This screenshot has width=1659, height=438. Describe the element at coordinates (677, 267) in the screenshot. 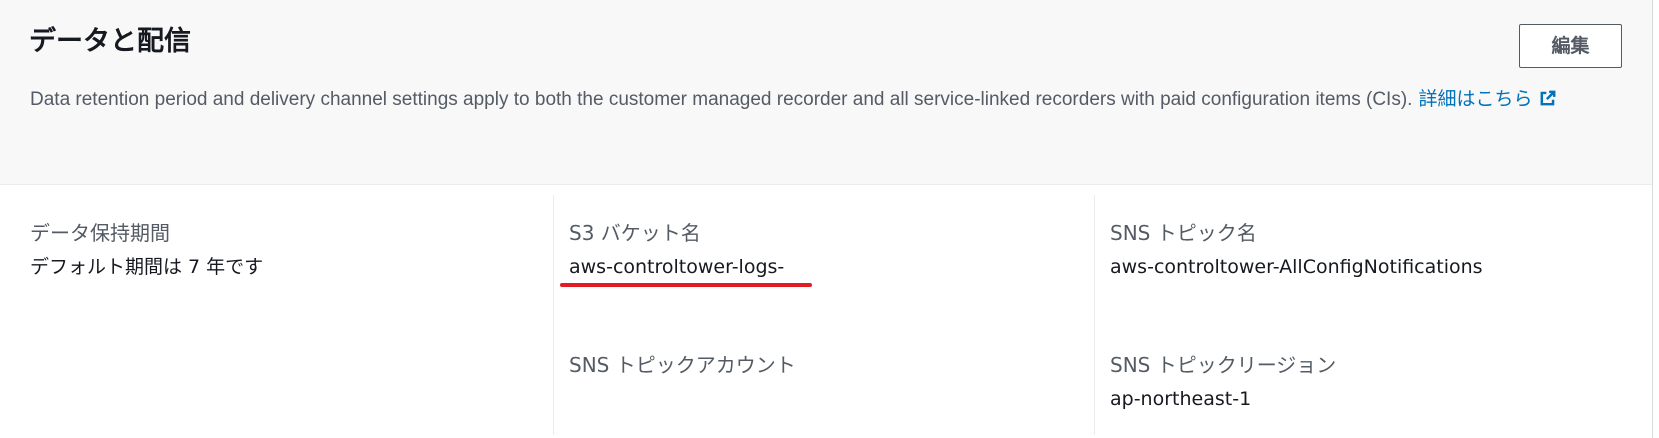

I see `s3-bucket-value: aws-controltower-logs-` at that location.